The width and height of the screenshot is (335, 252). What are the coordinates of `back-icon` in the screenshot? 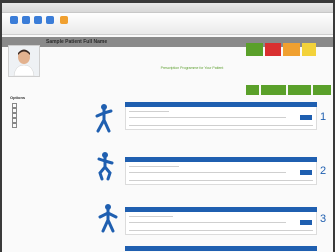 It's located at (14, 20).